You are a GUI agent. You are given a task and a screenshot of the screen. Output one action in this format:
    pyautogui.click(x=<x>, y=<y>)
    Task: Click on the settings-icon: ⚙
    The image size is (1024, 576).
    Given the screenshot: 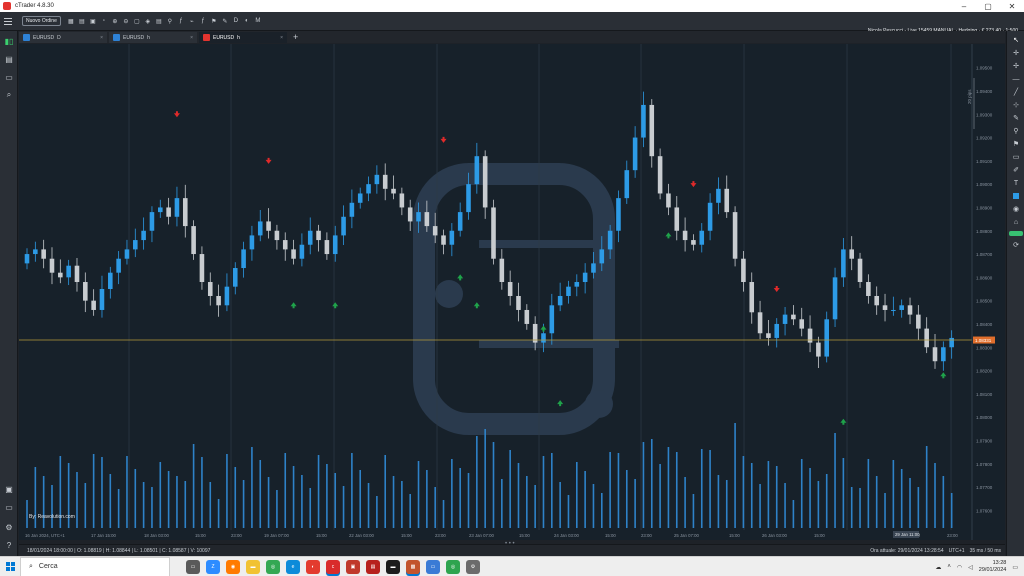 What is the action you would take?
    pyautogui.click(x=9, y=527)
    